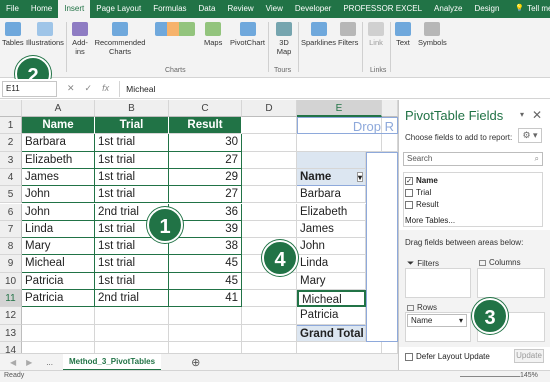 This screenshot has width=550, height=382. I want to click on row-header: 12, so click(11, 316).